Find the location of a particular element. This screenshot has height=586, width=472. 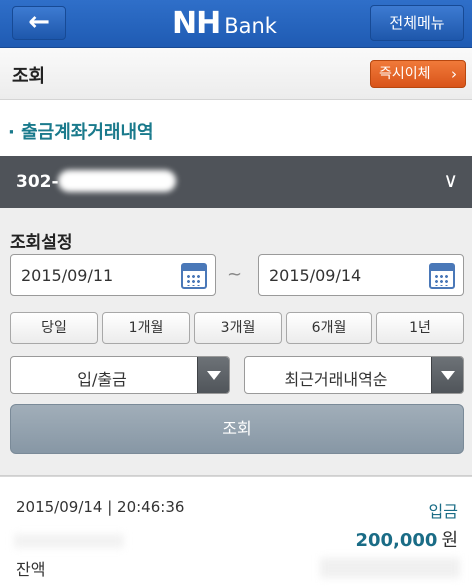

instant-transfer-button: 즉시이체 › is located at coordinates (418, 74).